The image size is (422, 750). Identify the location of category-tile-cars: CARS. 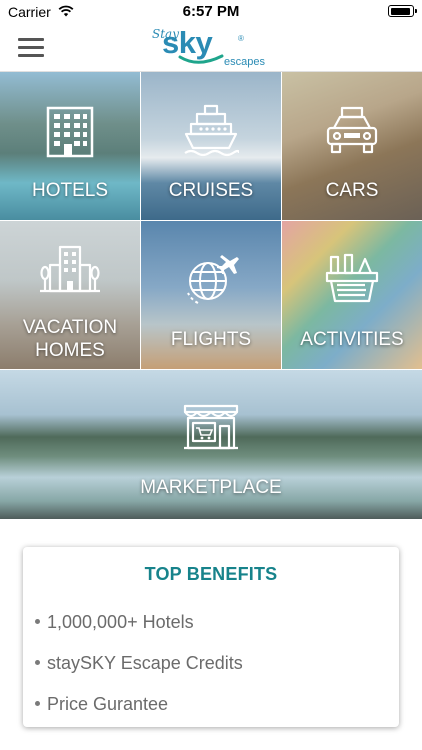
(352, 146).